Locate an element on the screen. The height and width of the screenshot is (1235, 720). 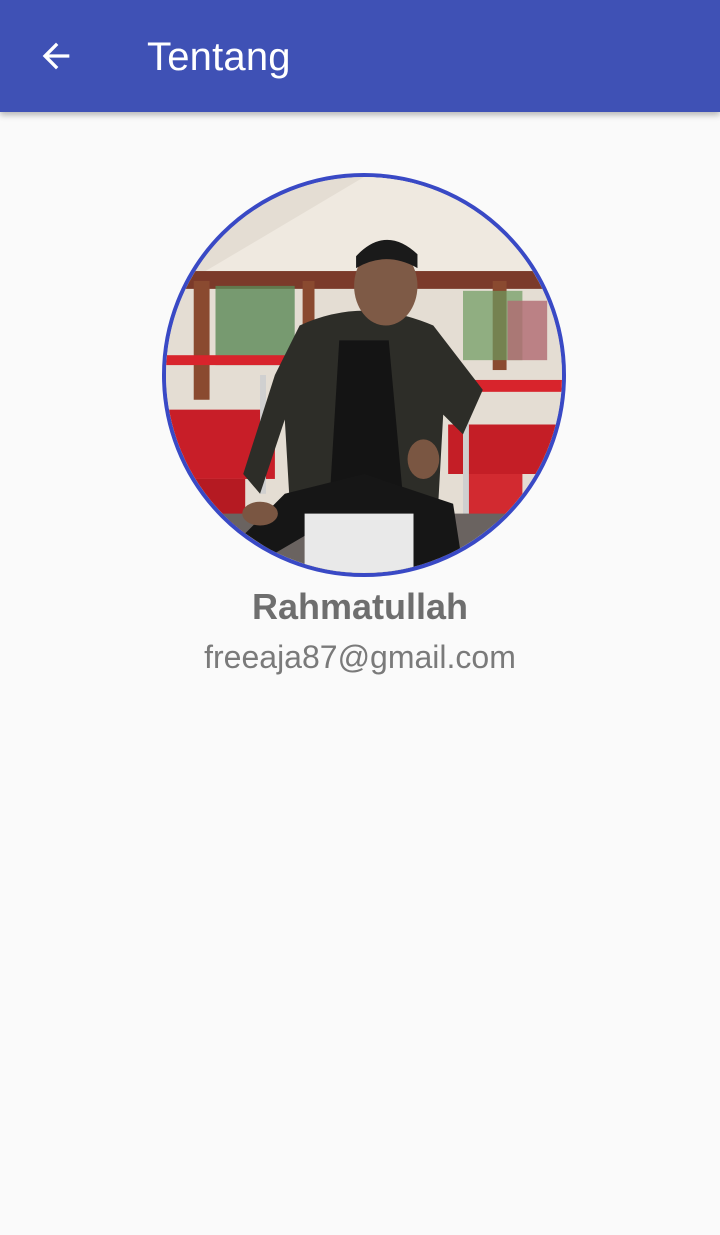
app-bar: Tentang is located at coordinates (360, 56).